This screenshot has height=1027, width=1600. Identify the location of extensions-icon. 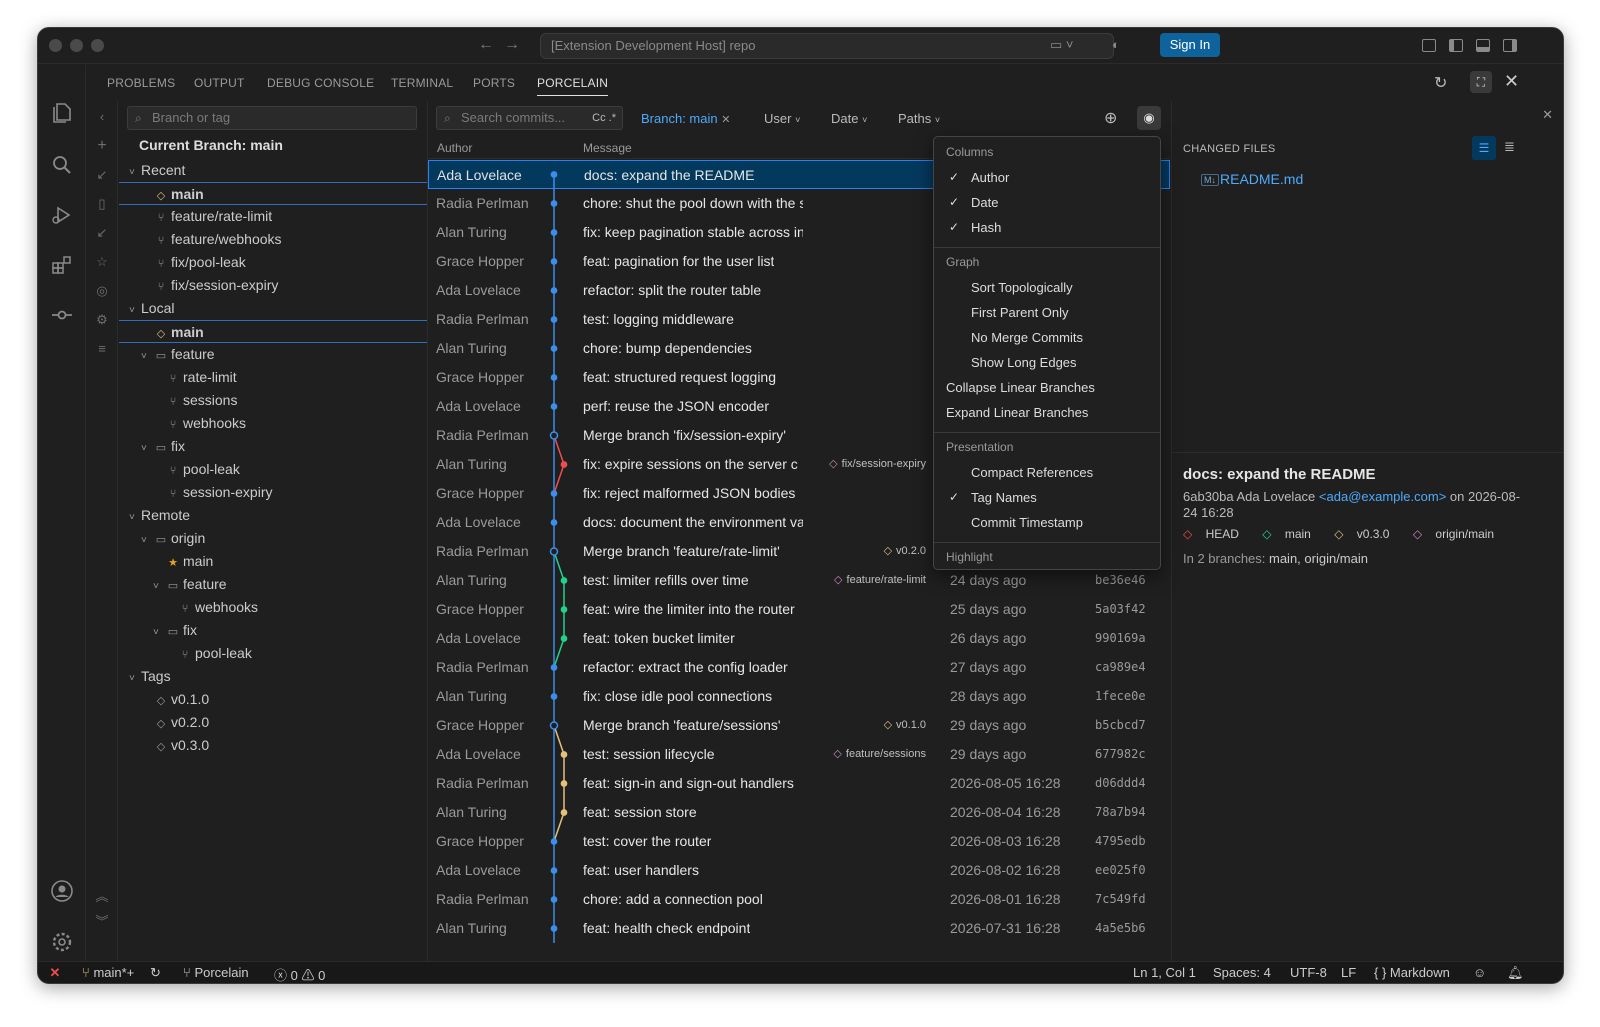
(62, 265).